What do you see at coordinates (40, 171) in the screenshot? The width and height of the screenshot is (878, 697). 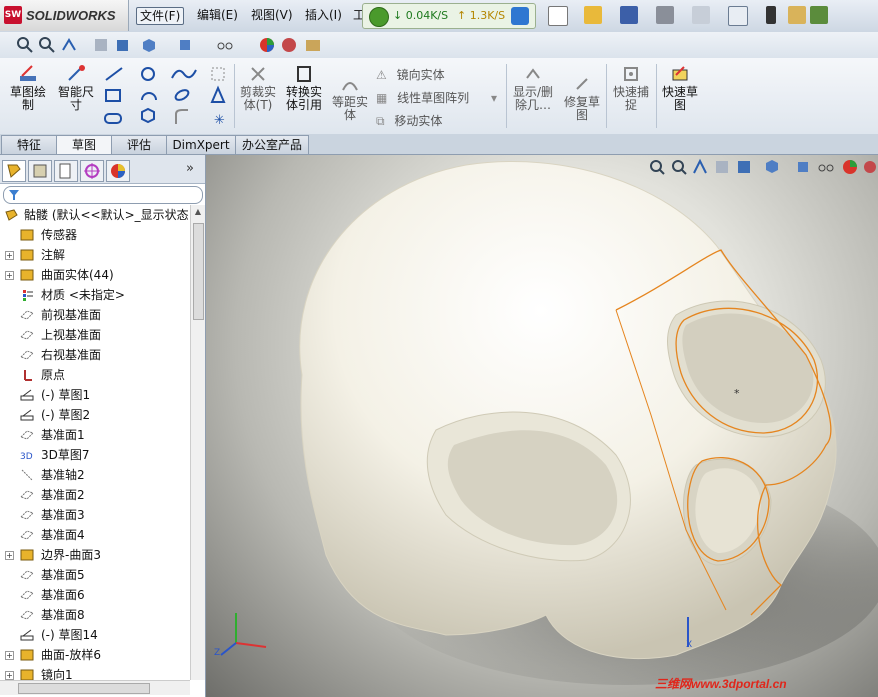 I see `property-manager-tab-icon` at bounding box center [40, 171].